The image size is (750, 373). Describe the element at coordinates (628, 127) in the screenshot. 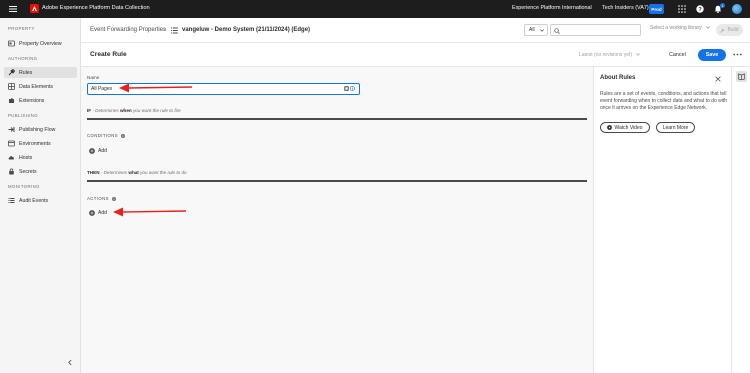

I see `watch-video-label: Watch Video` at that location.